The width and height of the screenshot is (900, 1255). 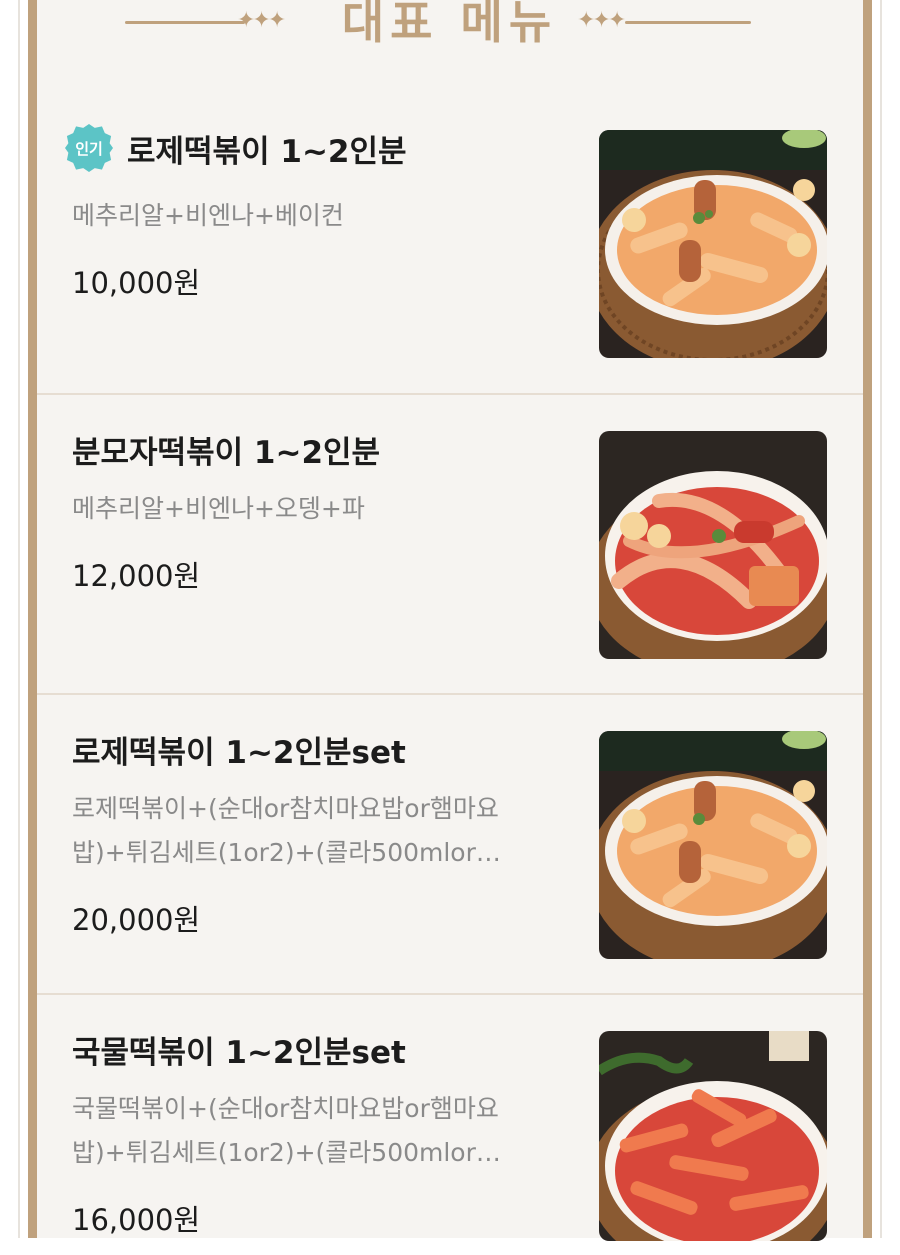 What do you see at coordinates (136, 920) in the screenshot?
I see `menu-item-price: 20,000원` at bounding box center [136, 920].